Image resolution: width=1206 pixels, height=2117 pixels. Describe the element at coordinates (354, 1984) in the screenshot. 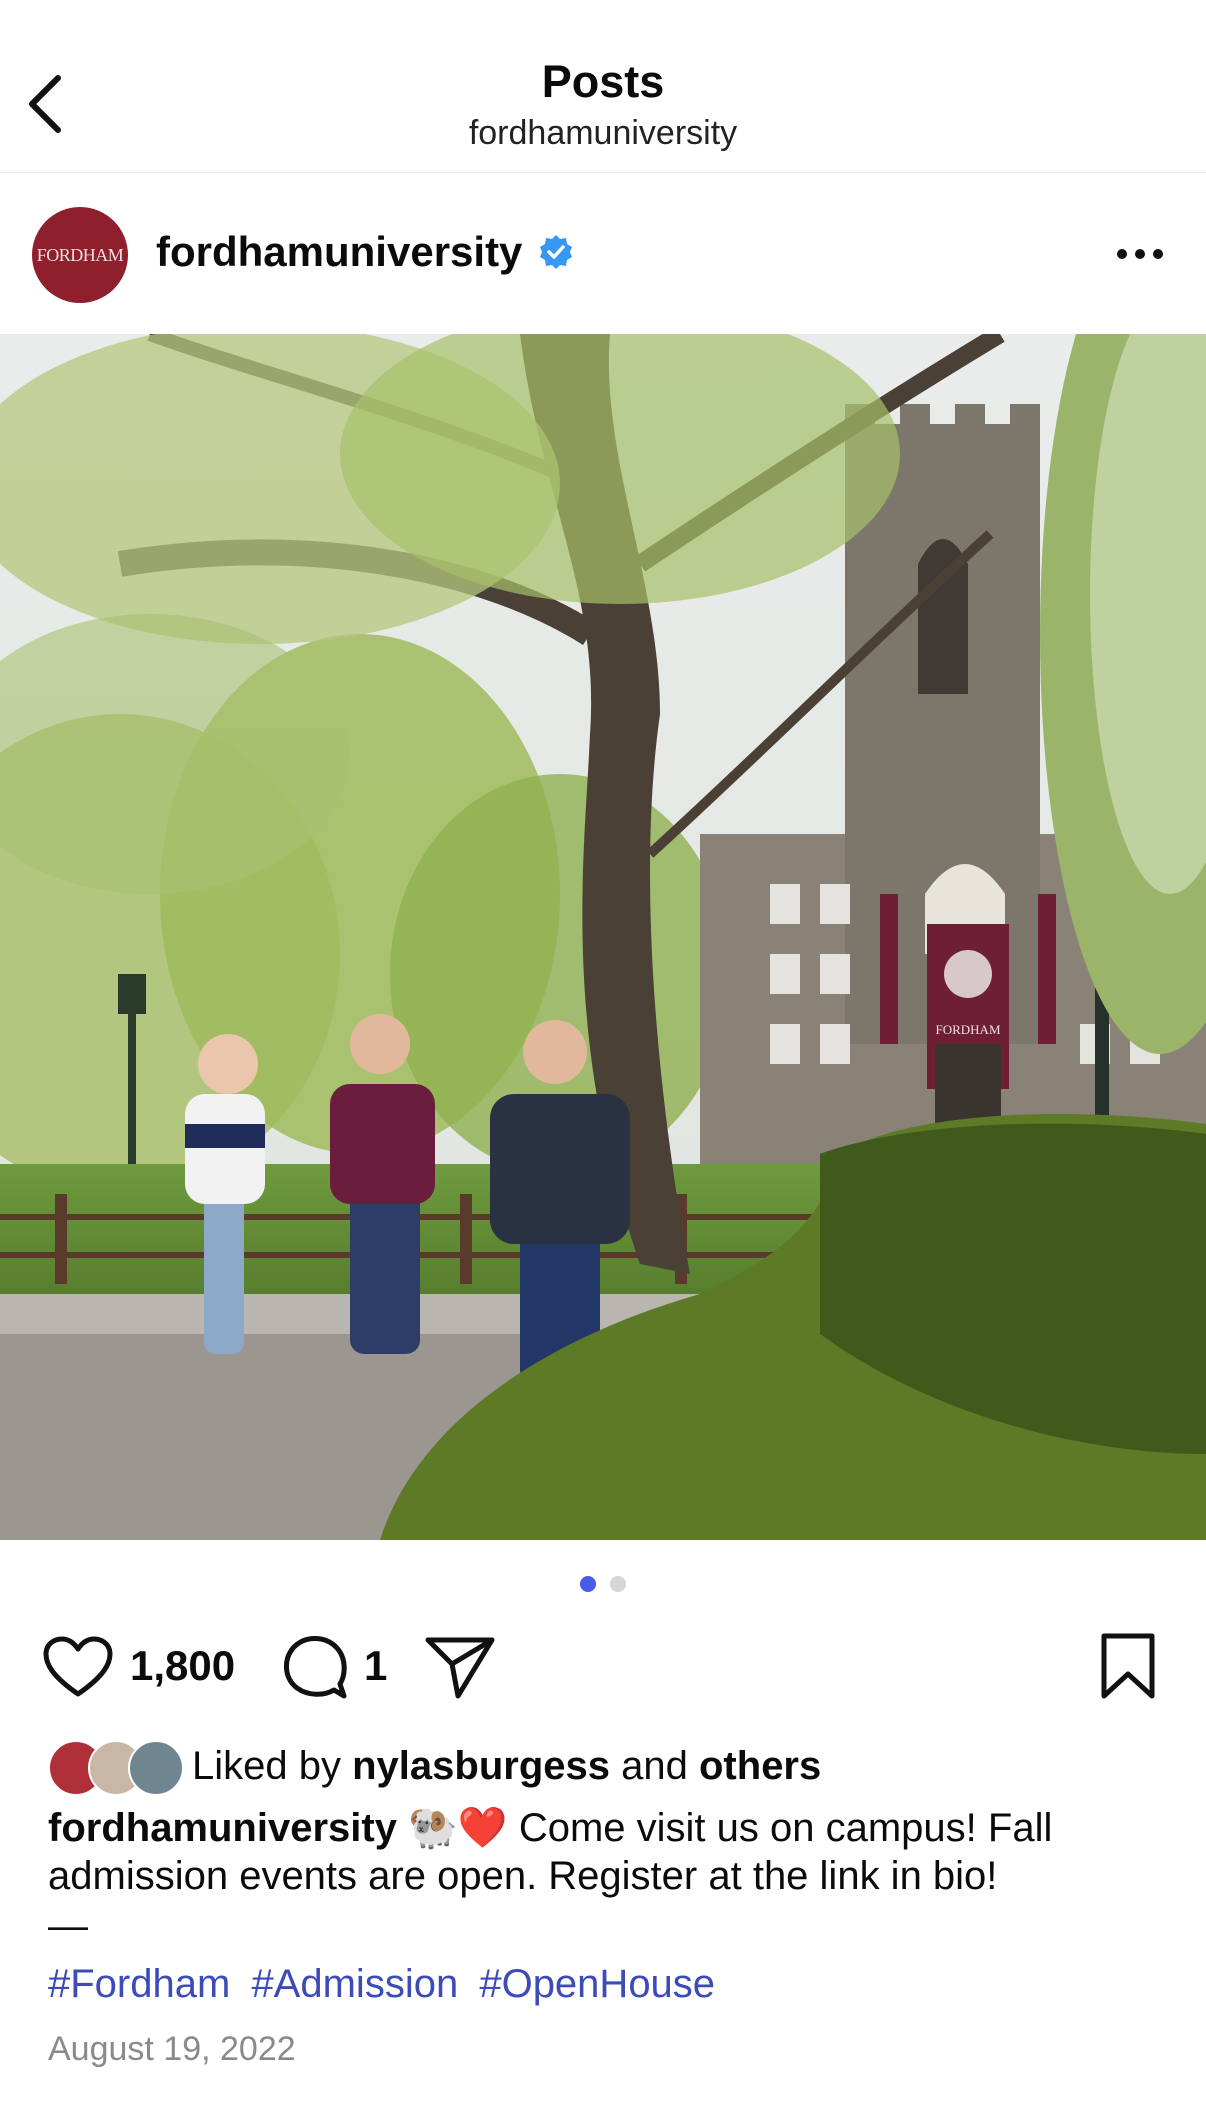

I see `hashtag-link: #Admission` at that location.